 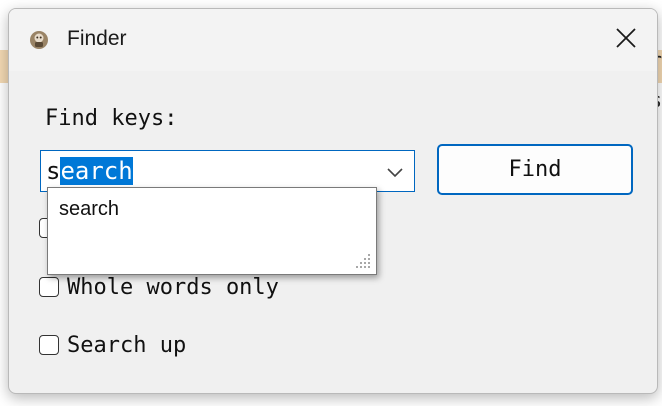 What do you see at coordinates (395, 172) in the screenshot?
I see `chevron-down-icon` at bounding box center [395, 172].